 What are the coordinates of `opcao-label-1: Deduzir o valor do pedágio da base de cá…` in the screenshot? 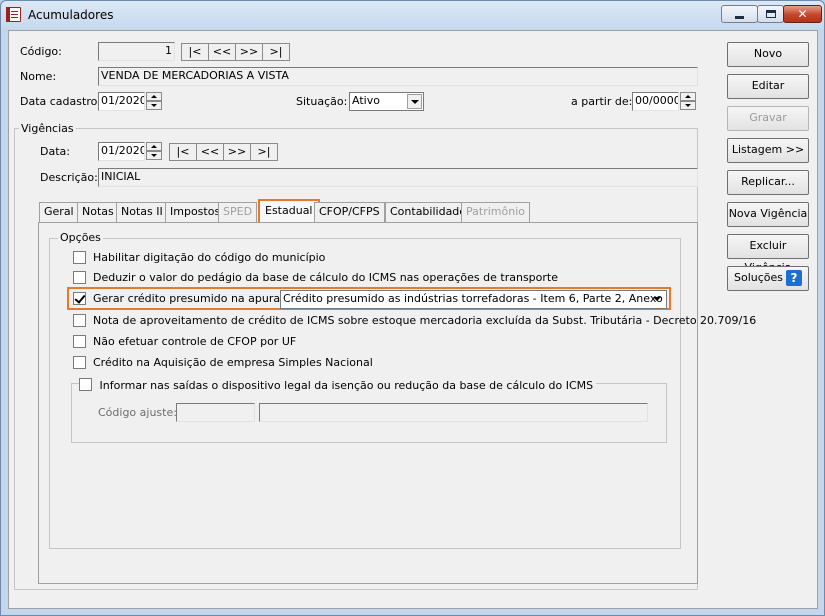 It's located at (326, 277).